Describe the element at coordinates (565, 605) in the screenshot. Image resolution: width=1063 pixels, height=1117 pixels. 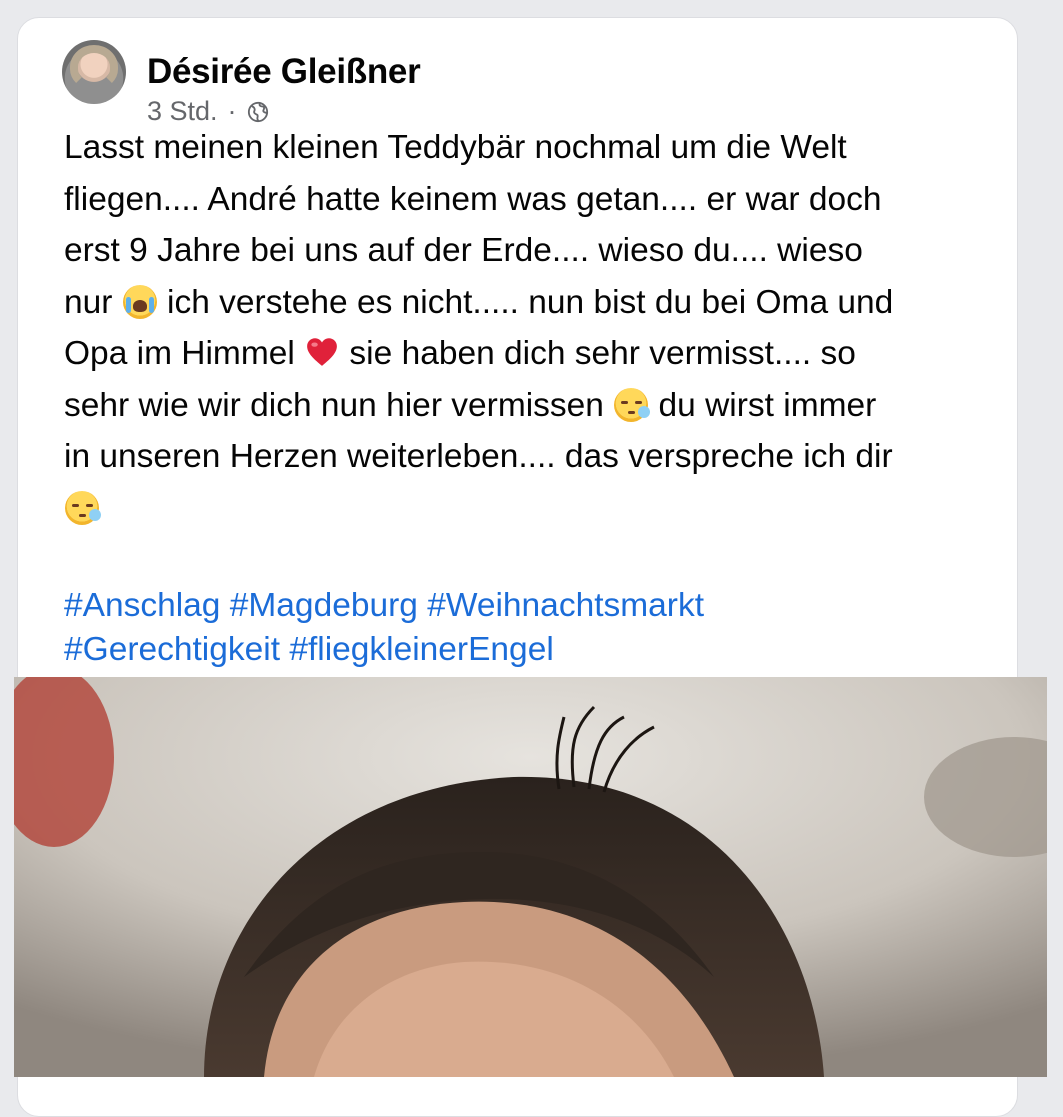
I see `hashtag-weihnachtsmarkt: #Weihnachtsmarkt` at that location.